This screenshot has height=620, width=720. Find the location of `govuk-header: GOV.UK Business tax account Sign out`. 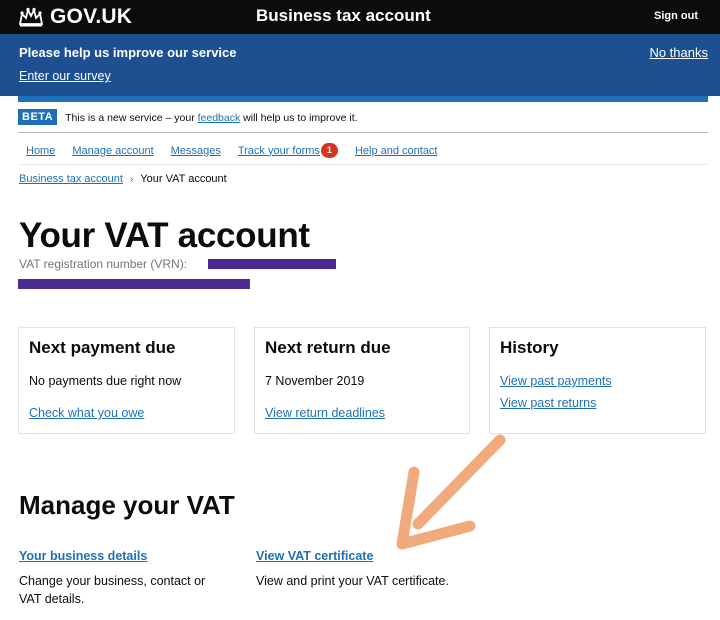

govuk-header: GOV.UK Business tax account Sign out is located at coordinates (360, 17).